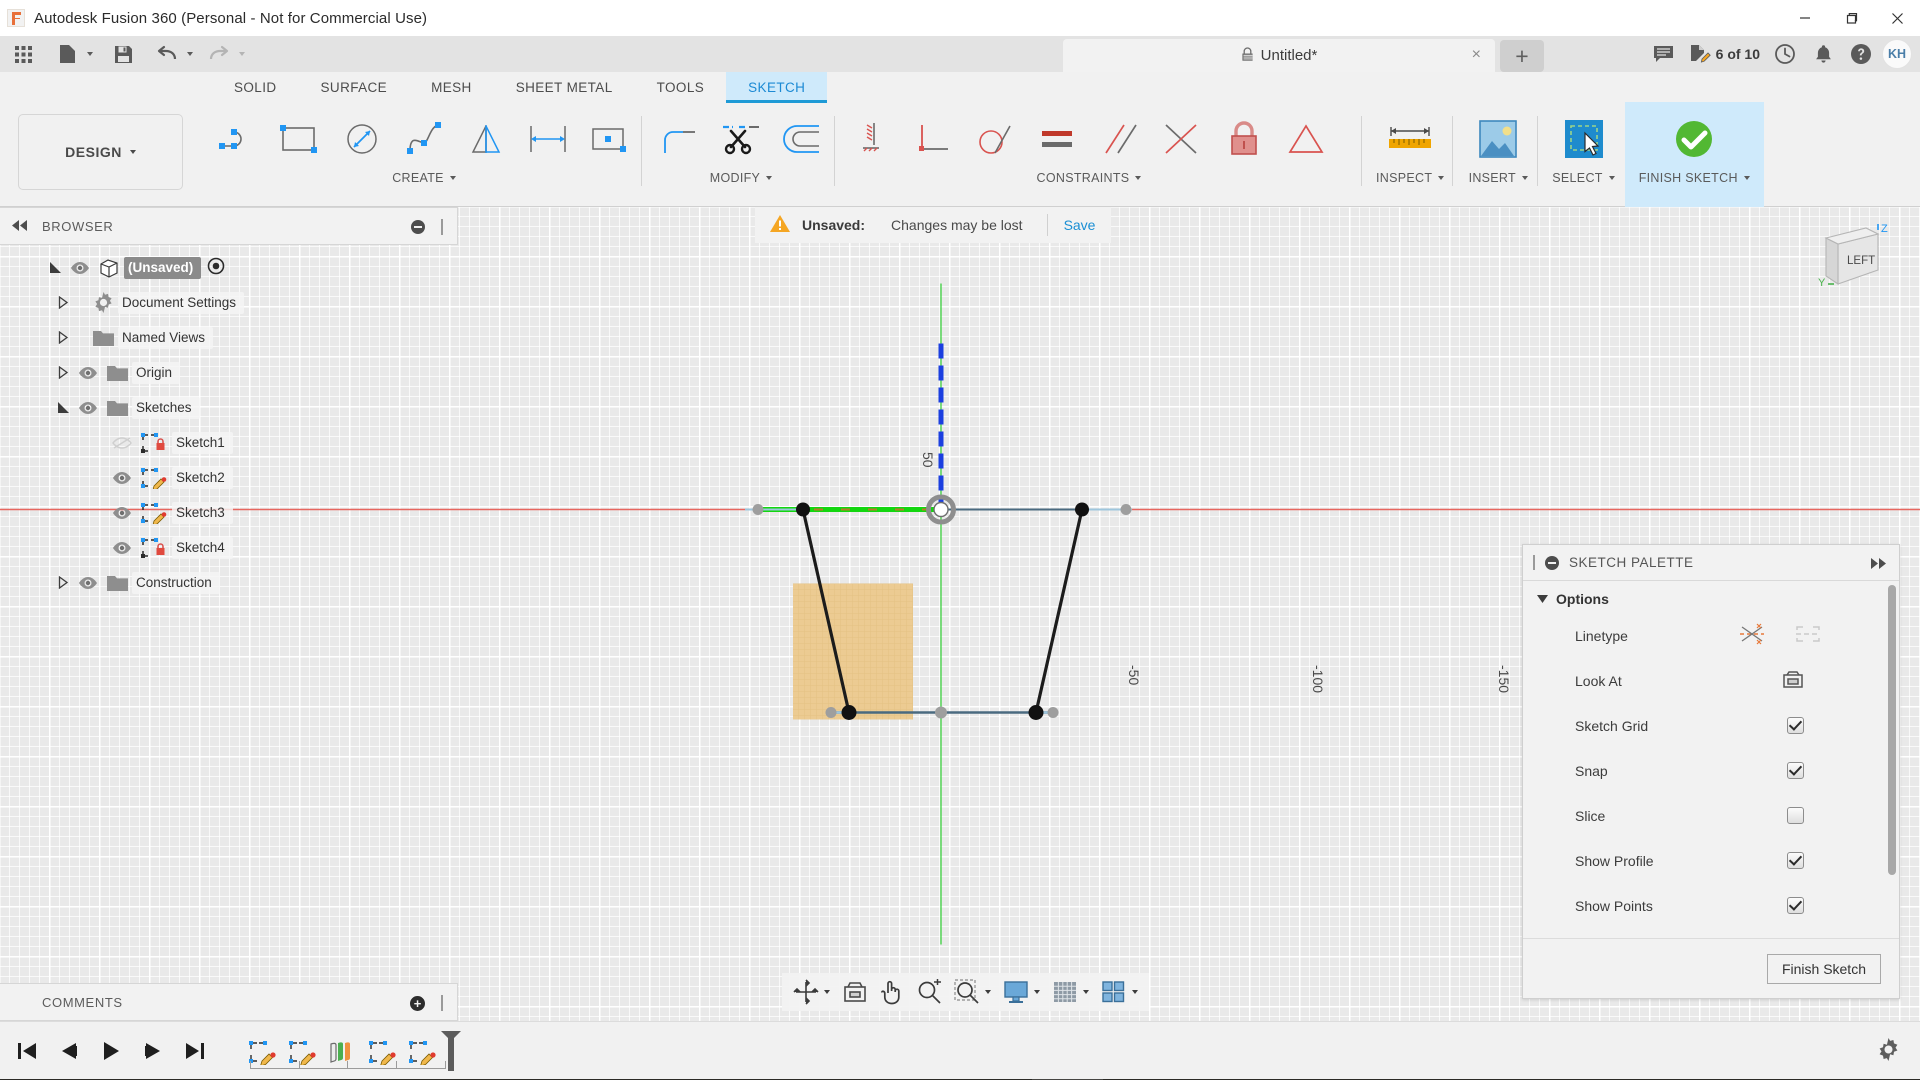  Describe the element at coordinates (153, 1051) in the screenshot. I see `step-forward-button` at that location.